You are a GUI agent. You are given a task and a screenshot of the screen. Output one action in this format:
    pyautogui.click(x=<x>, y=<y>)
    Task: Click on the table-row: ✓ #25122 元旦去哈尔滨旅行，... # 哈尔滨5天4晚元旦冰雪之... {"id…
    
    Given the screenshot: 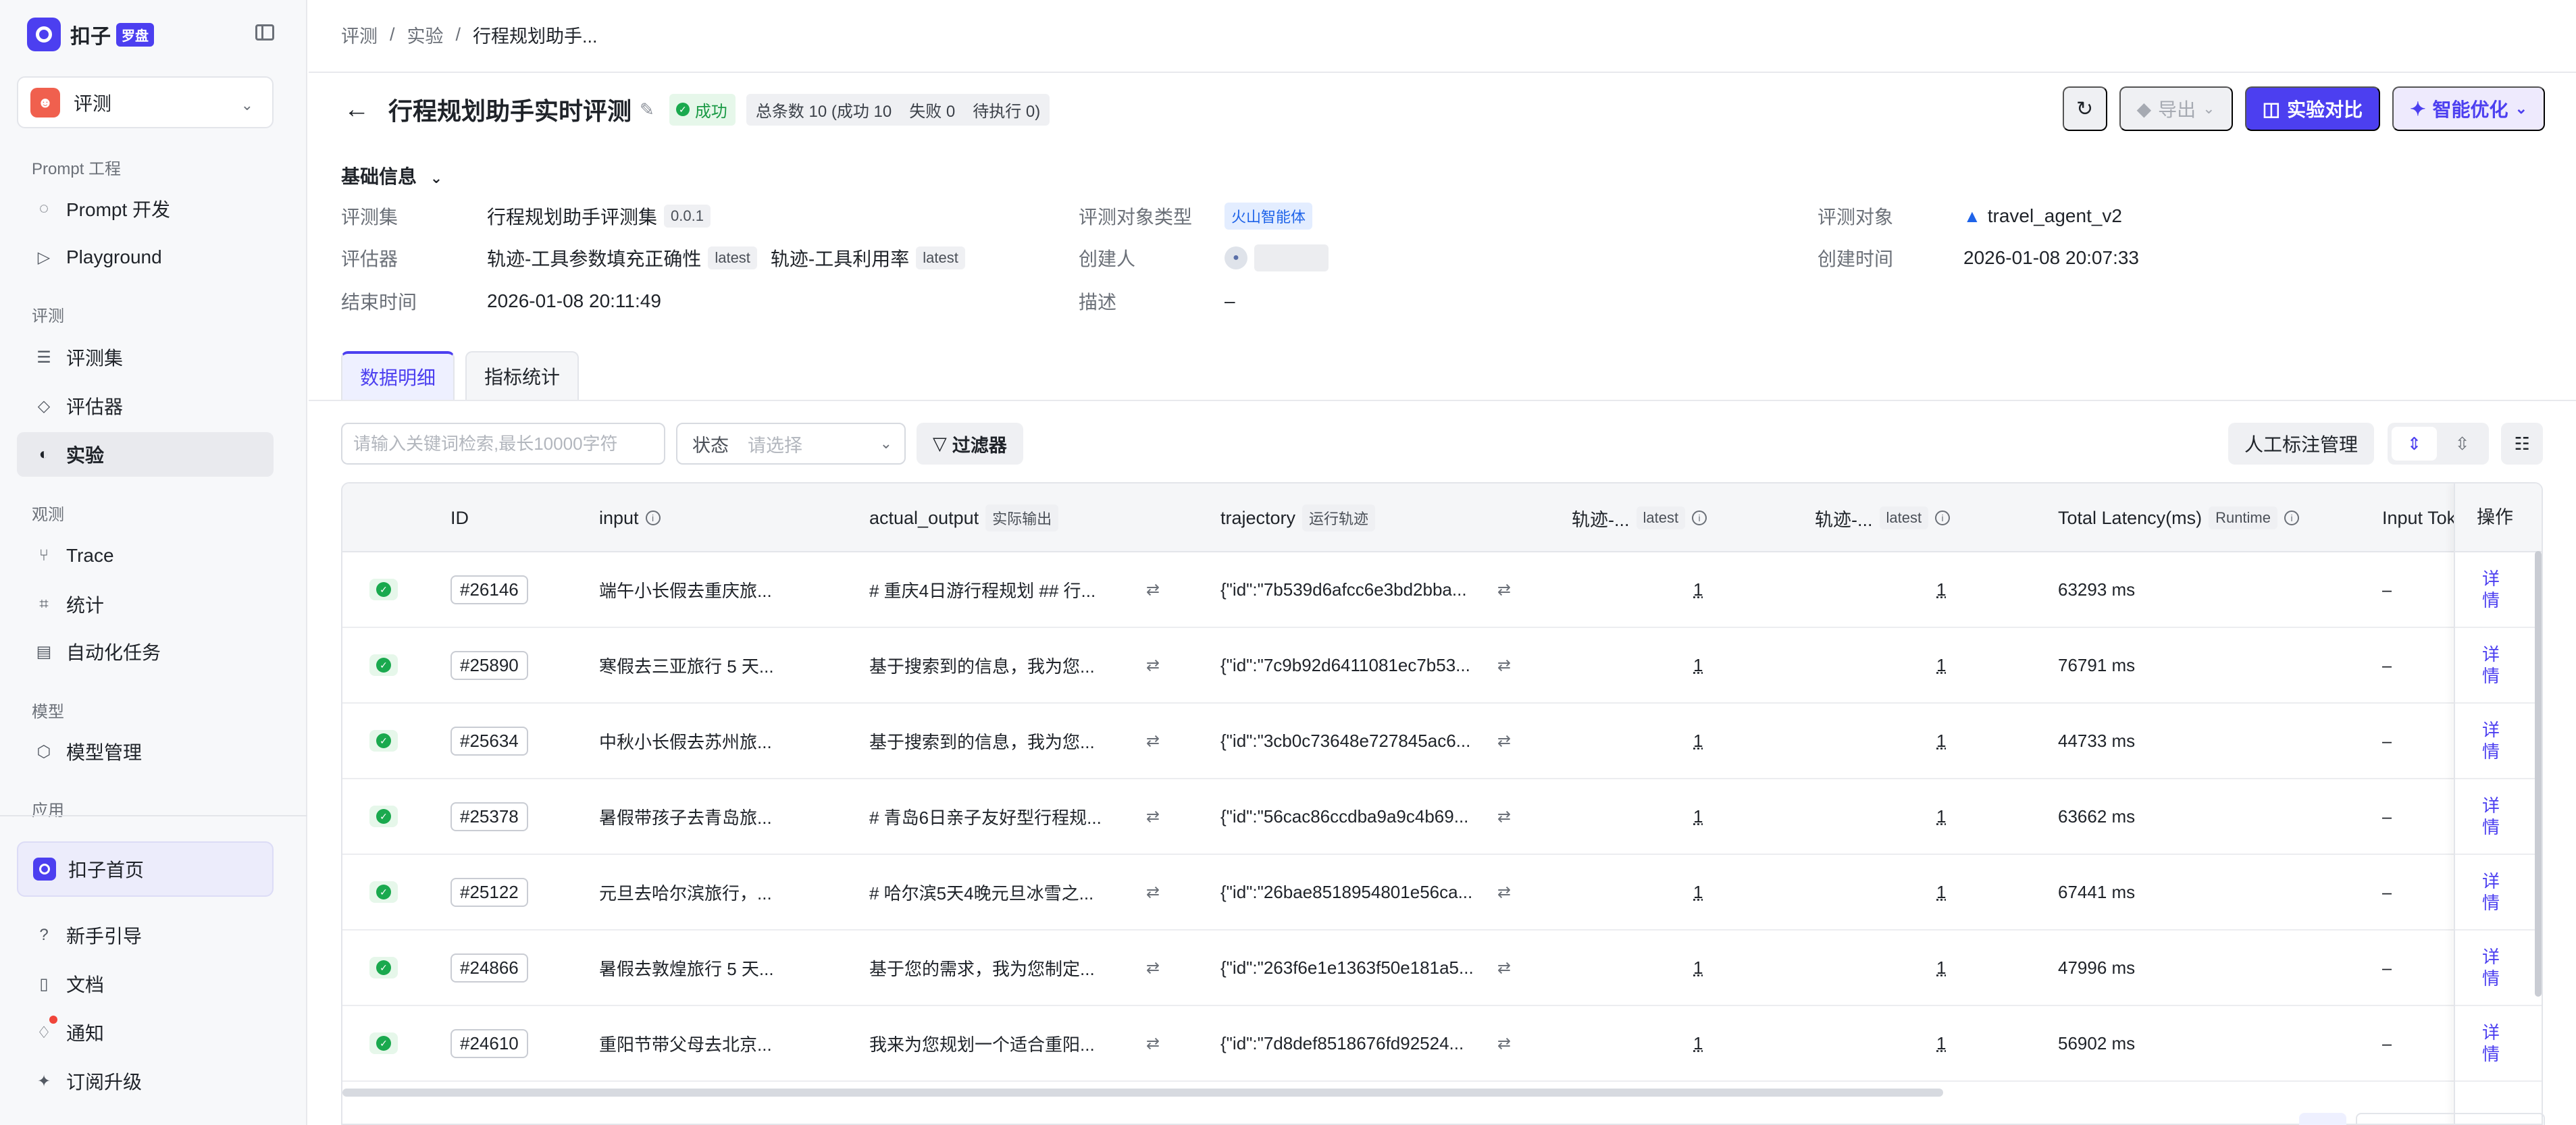 What is the action you would take?
    pyautogui.click(x=1442, y=893)
    